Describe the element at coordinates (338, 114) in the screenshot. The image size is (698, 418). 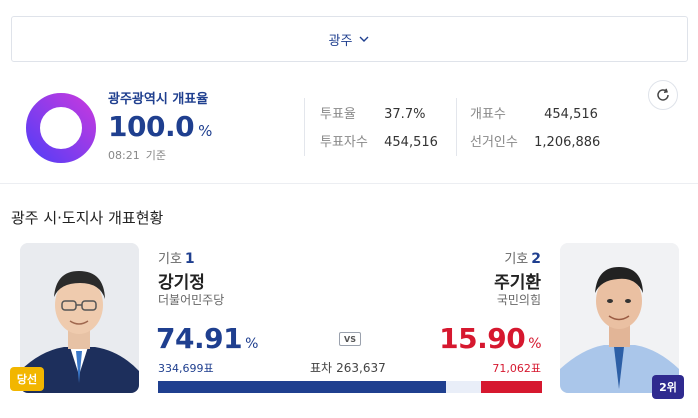
I see `stat-label: 투표율` at that location.